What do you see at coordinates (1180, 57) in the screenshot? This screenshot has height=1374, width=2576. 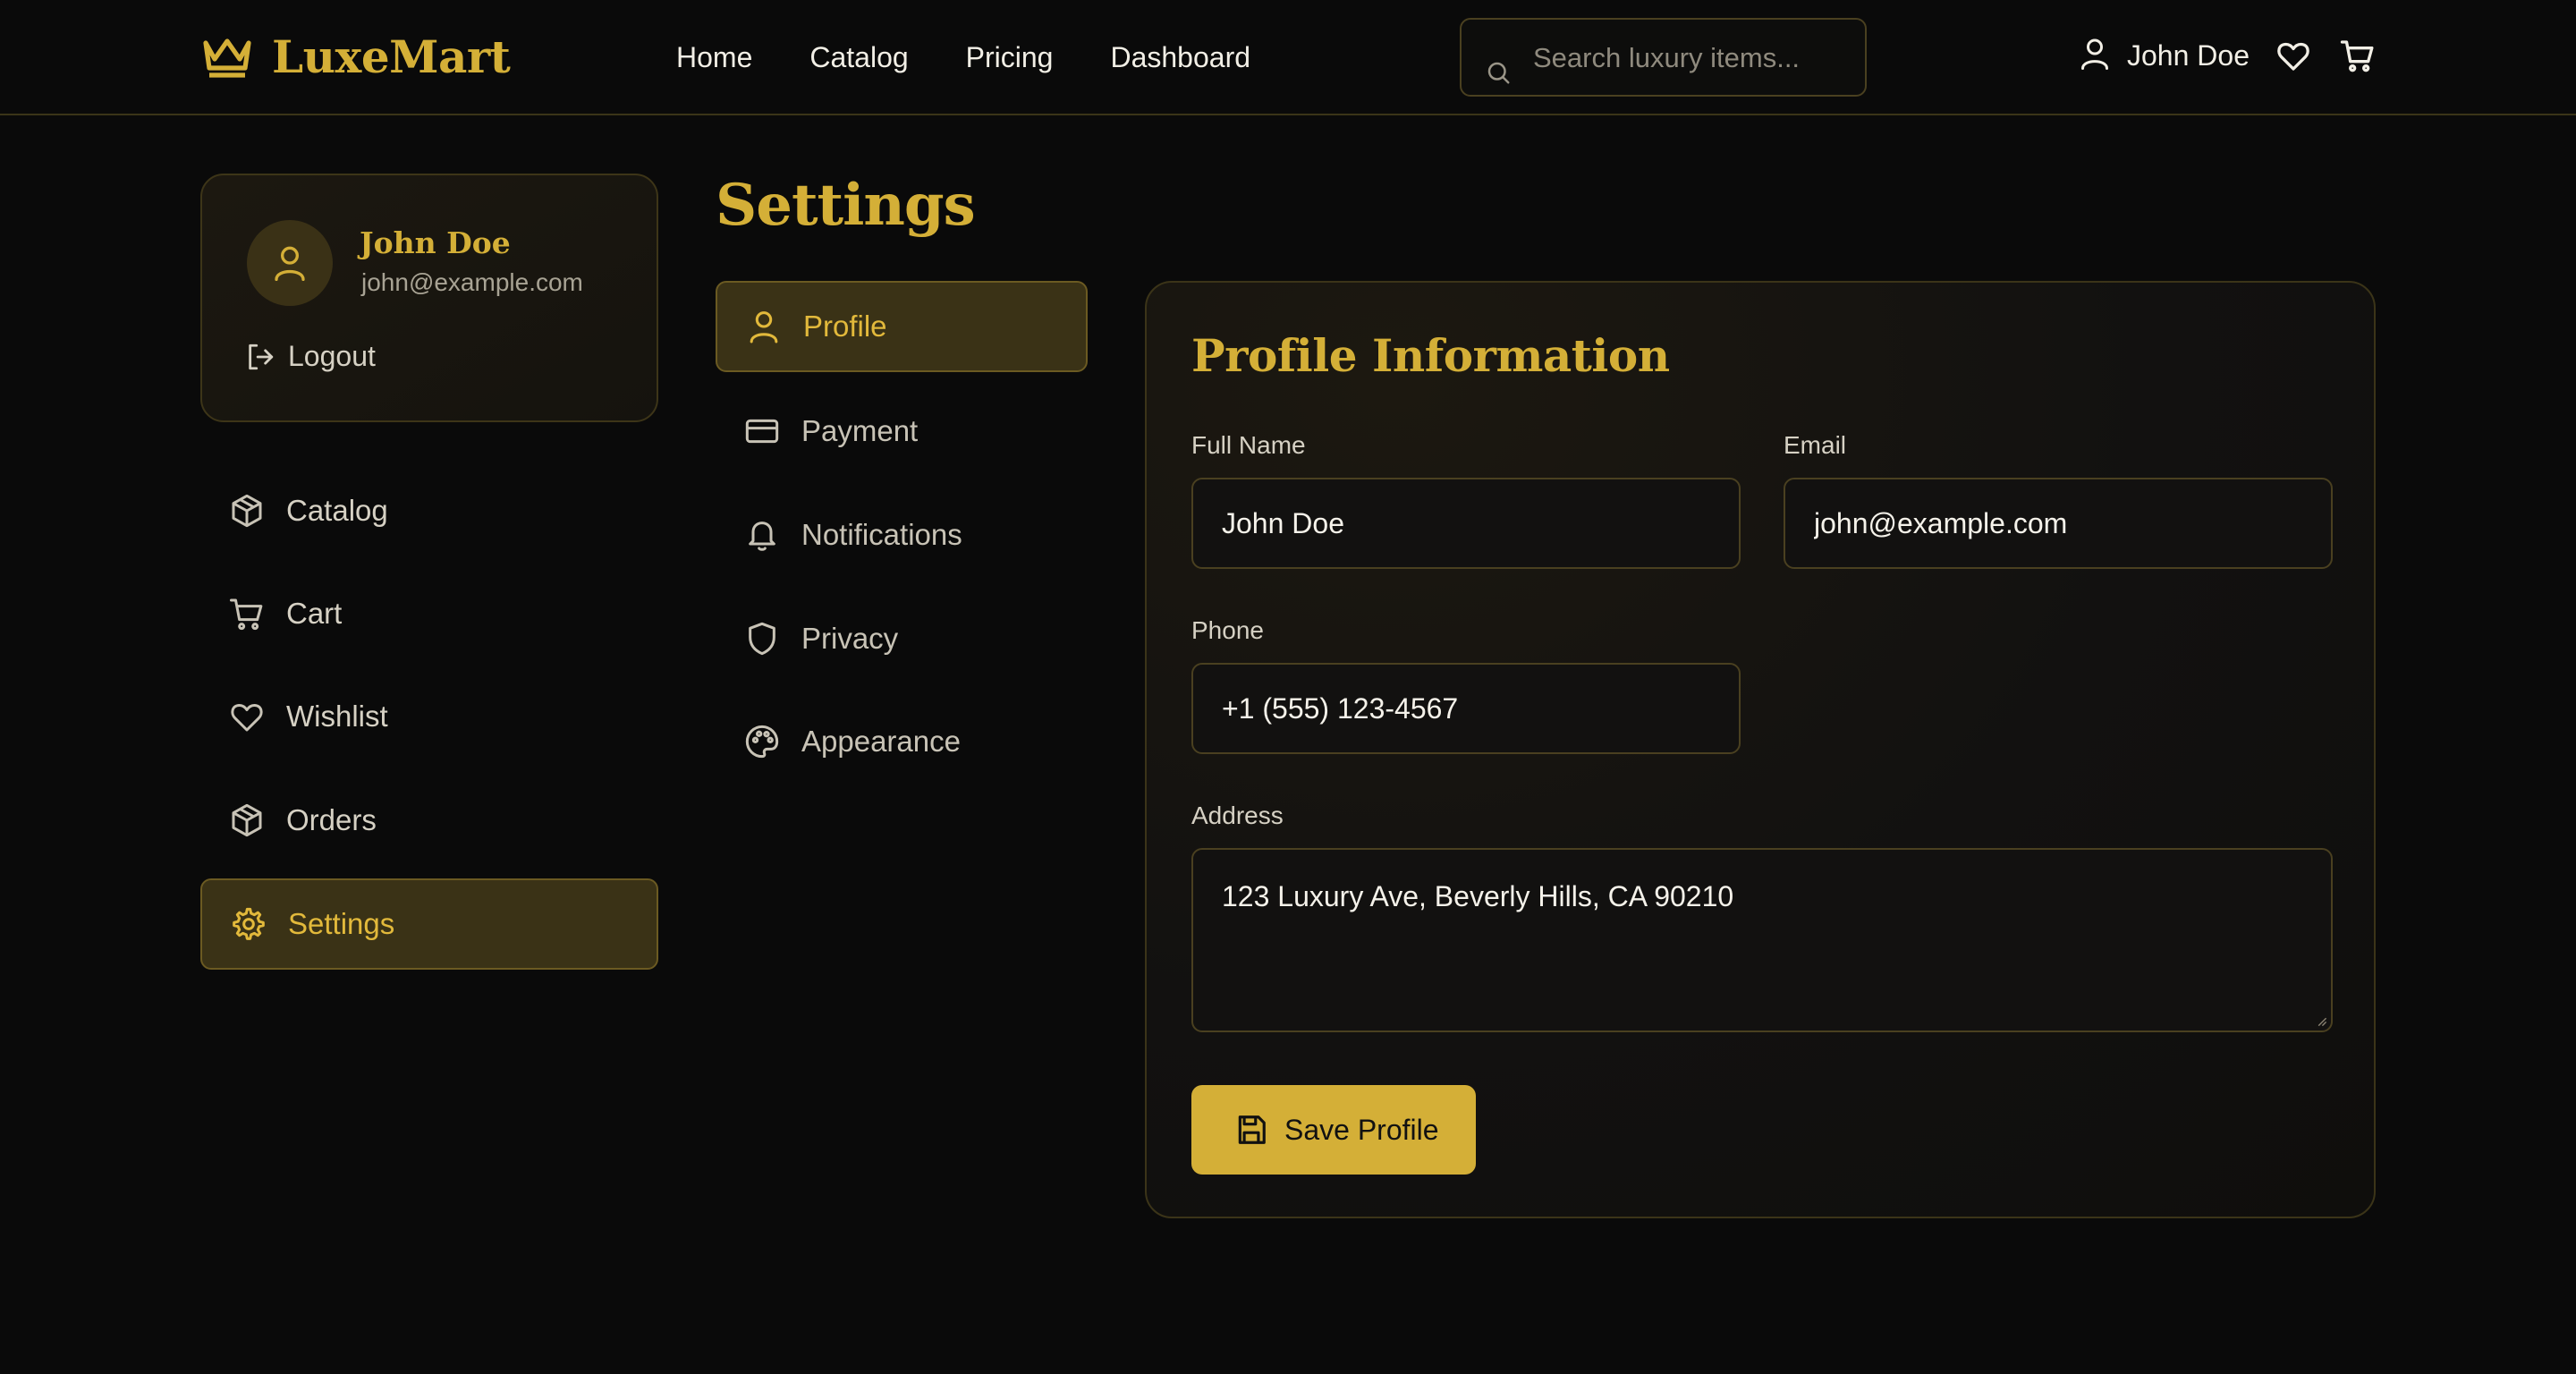 I see `nav-dashboard: Dashboard` at bounding box center [1180, 57].